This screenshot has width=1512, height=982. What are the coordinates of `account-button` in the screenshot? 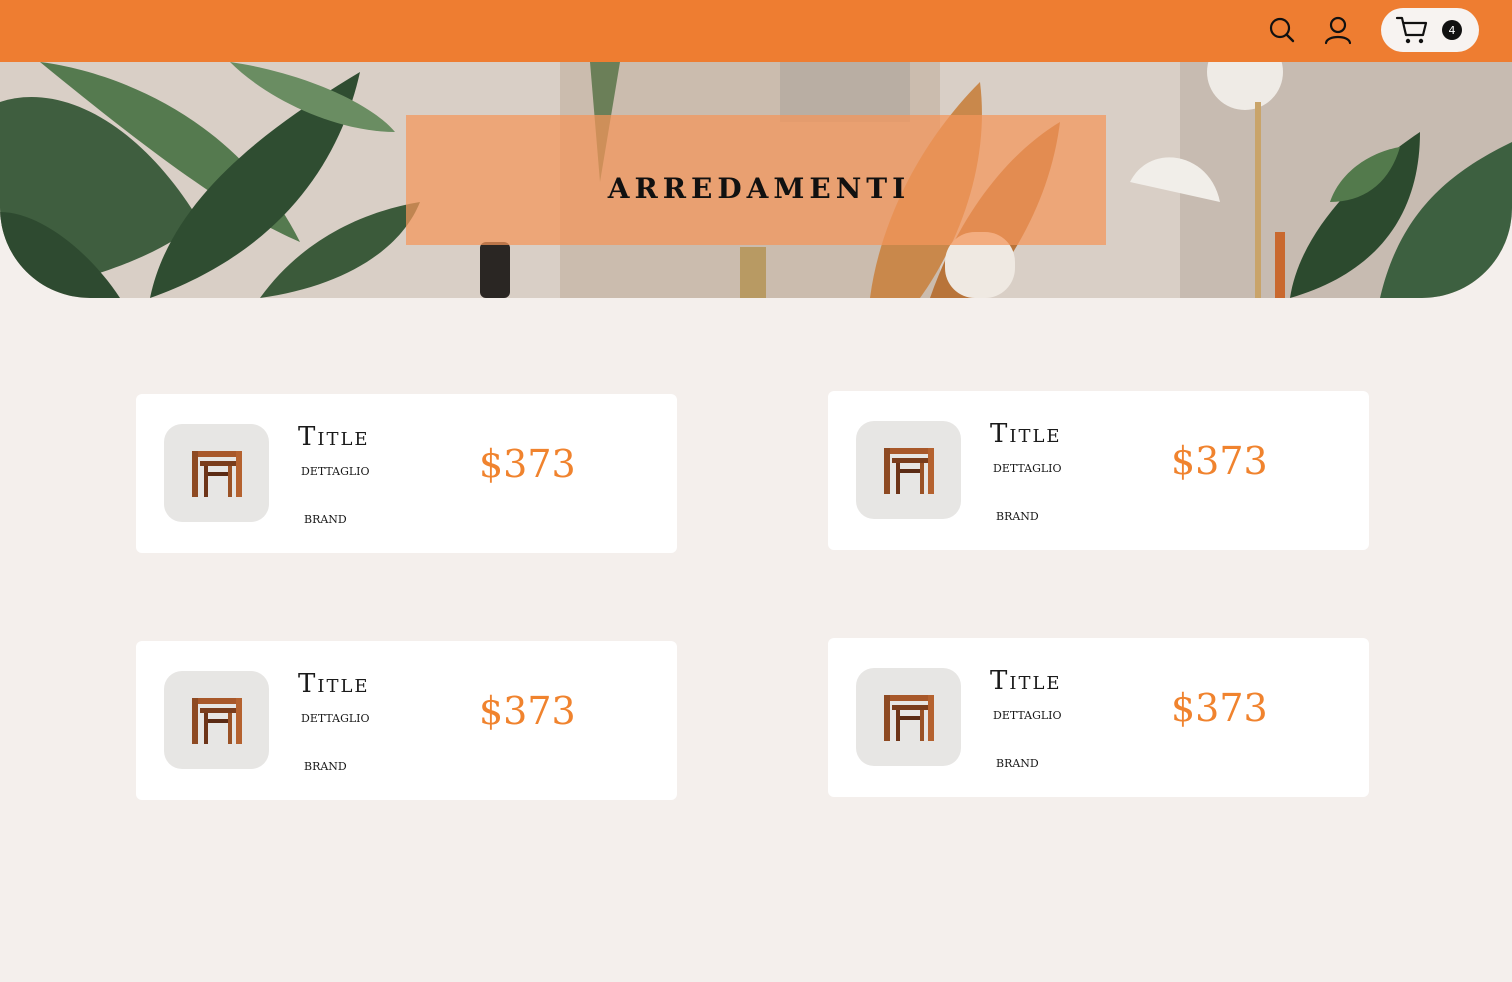 It's located at (1338, 30).